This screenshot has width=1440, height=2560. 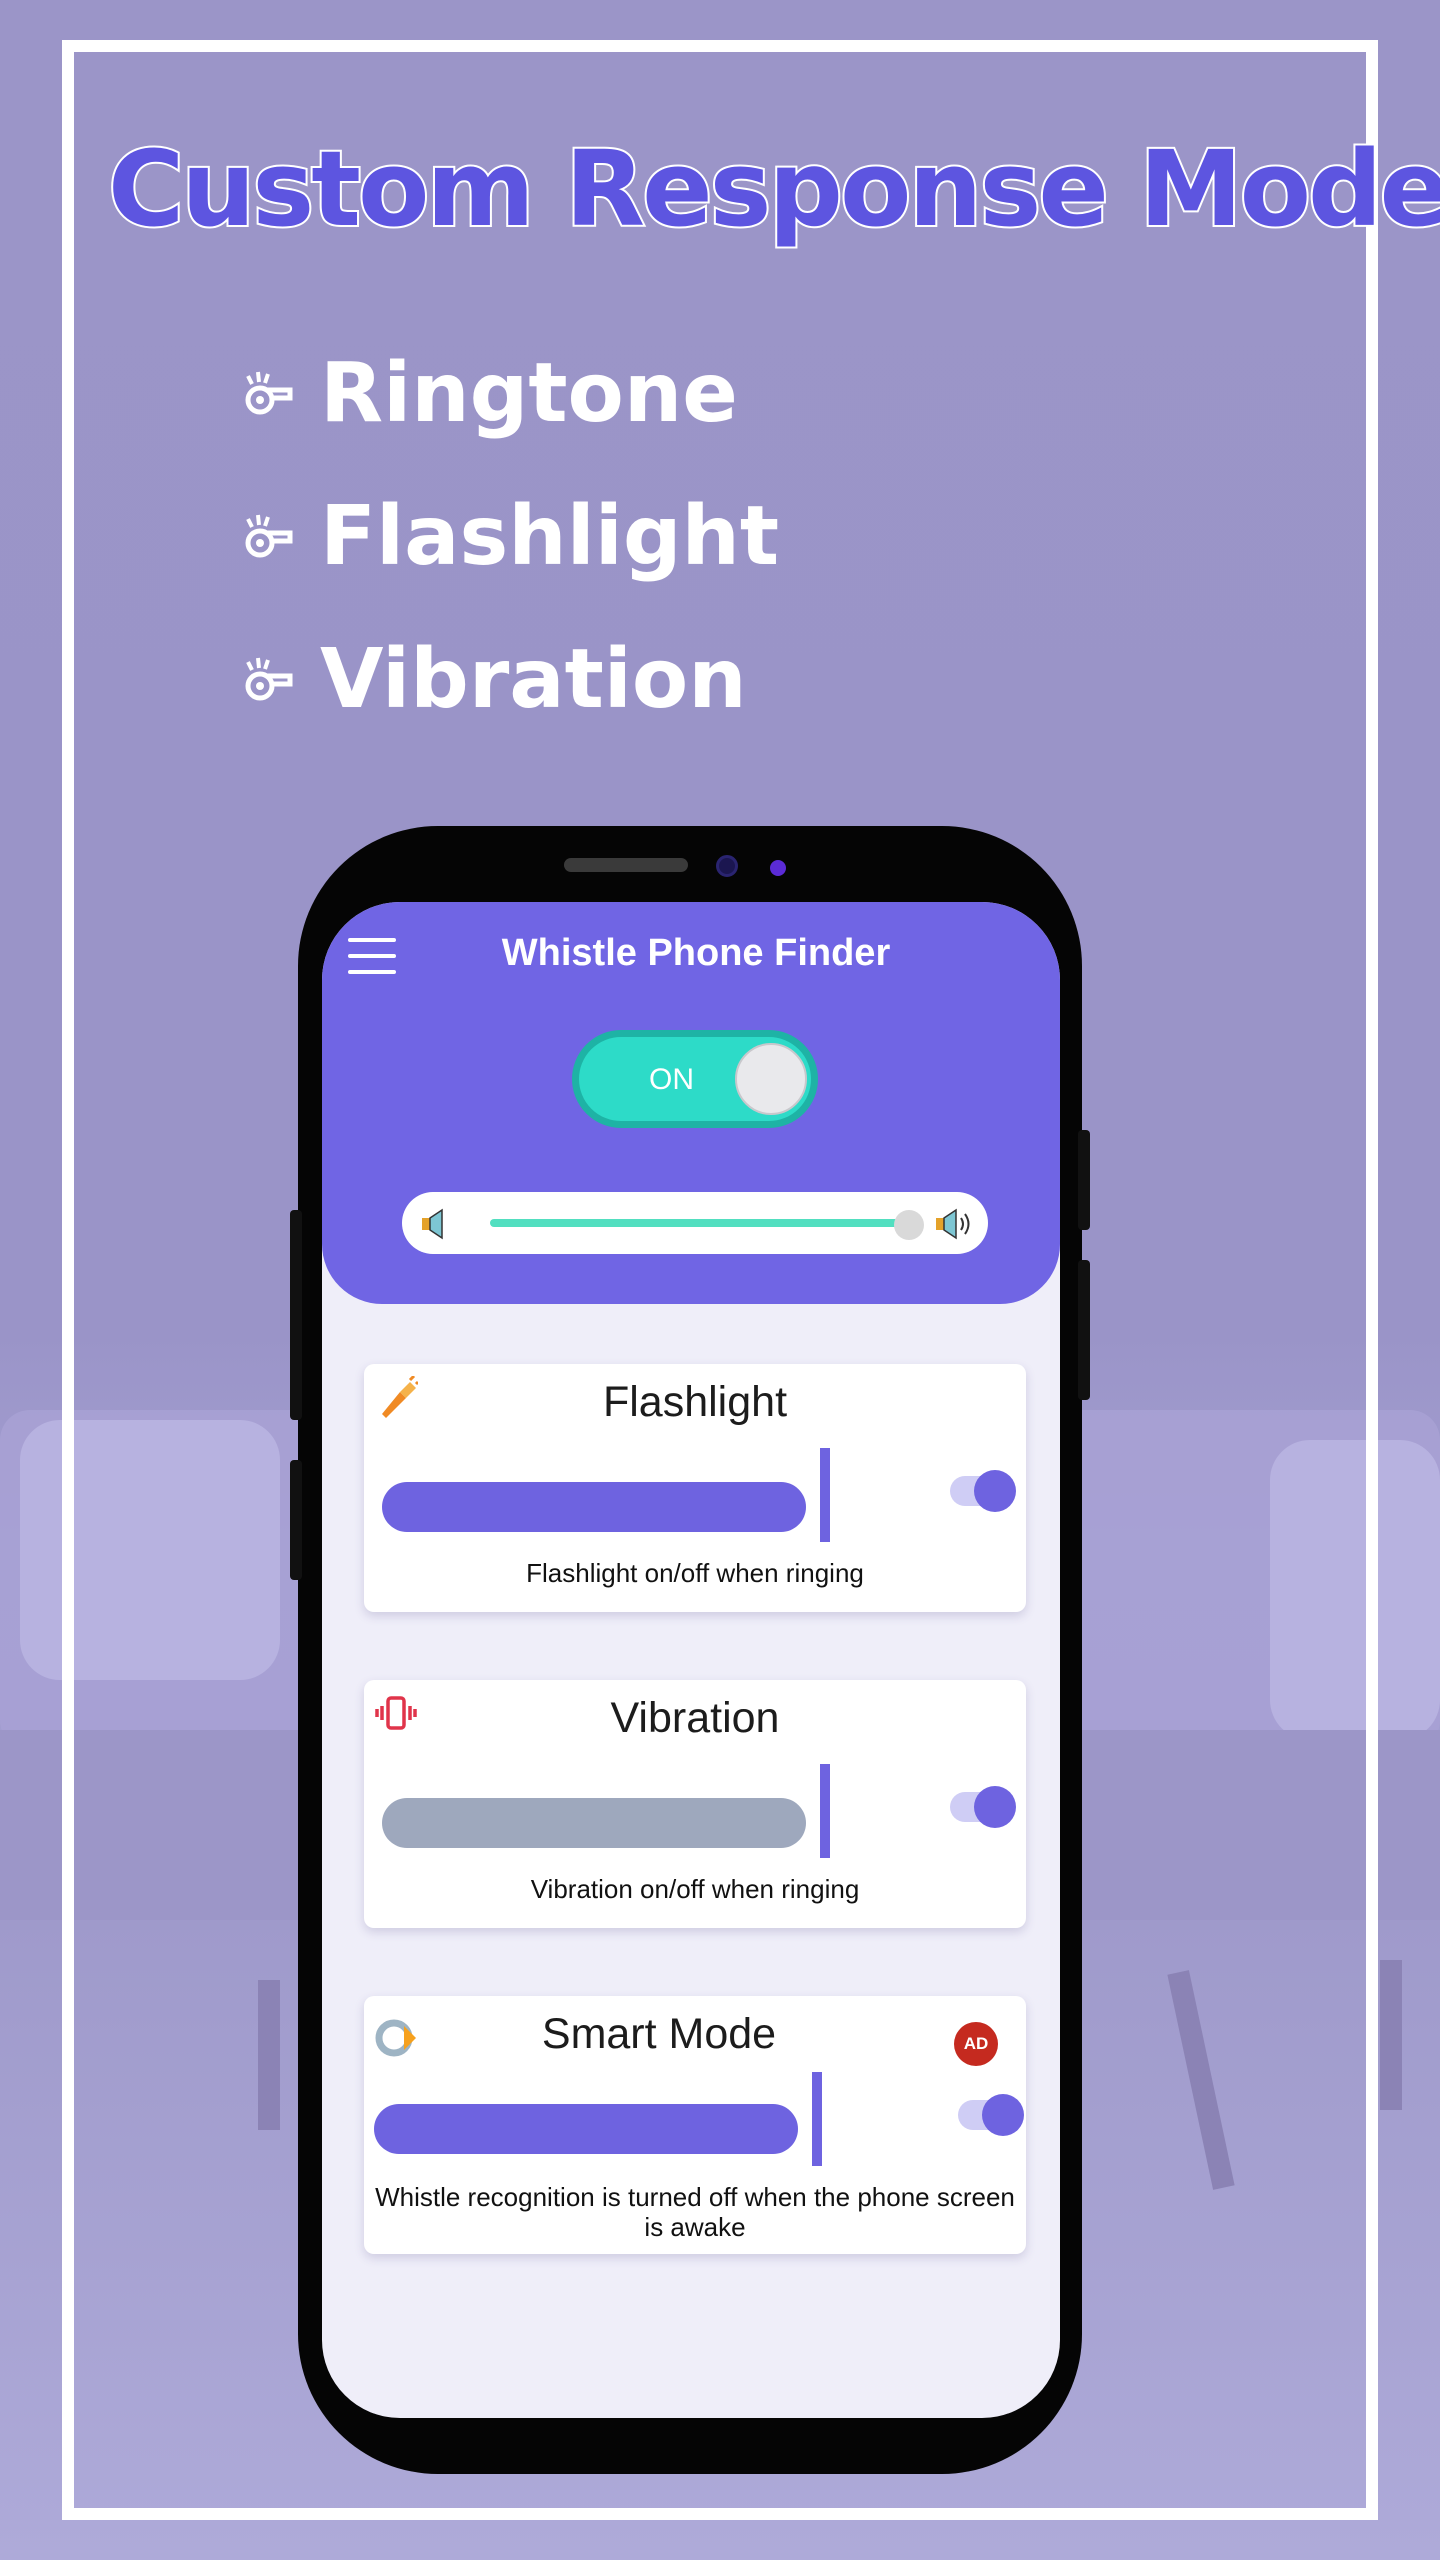 I want to click on flashlight-level-bar, so click(x=594, y=1507).